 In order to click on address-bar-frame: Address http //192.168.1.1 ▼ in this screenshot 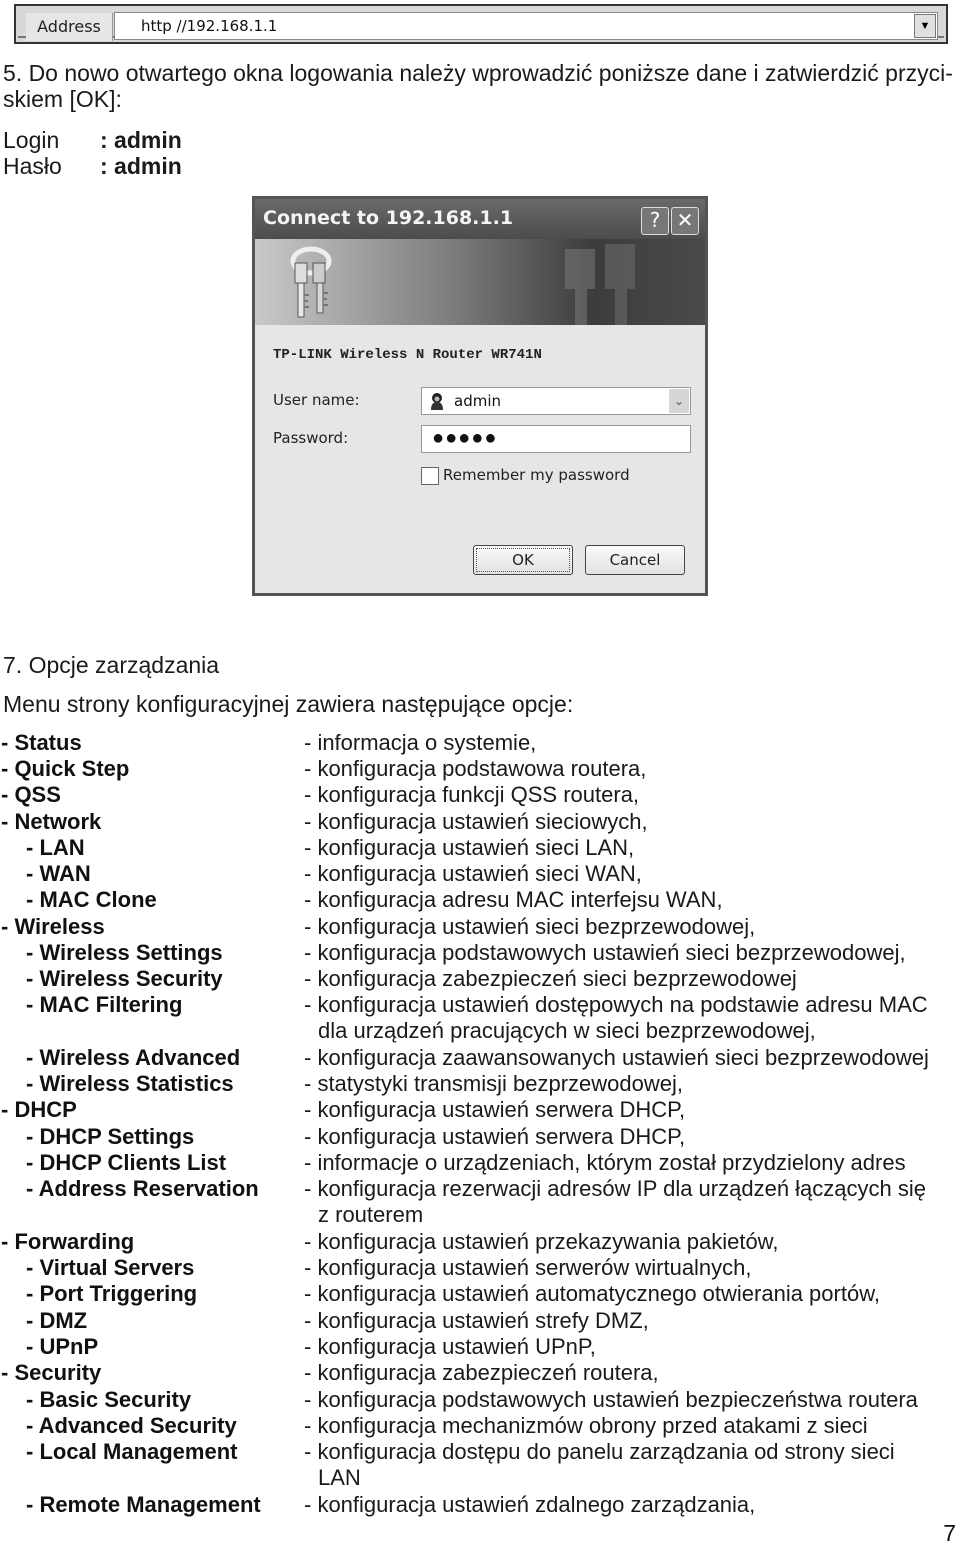, I will do `click(481, 24)`.